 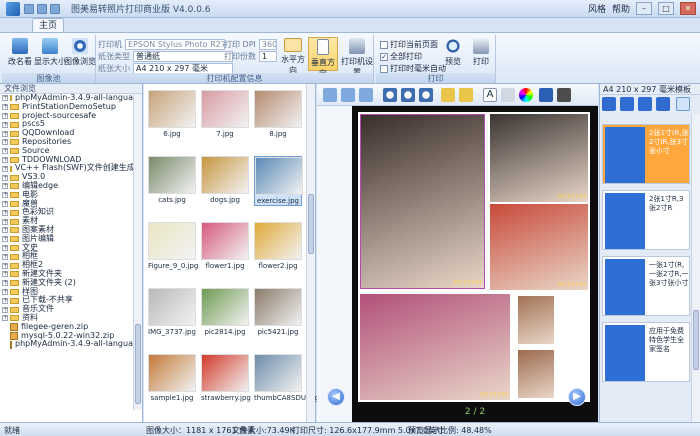 What do you see at coordinates (67, 142) in the screenshot?
I see `folder-item: + Repositories` at bounding box center [67, 142].